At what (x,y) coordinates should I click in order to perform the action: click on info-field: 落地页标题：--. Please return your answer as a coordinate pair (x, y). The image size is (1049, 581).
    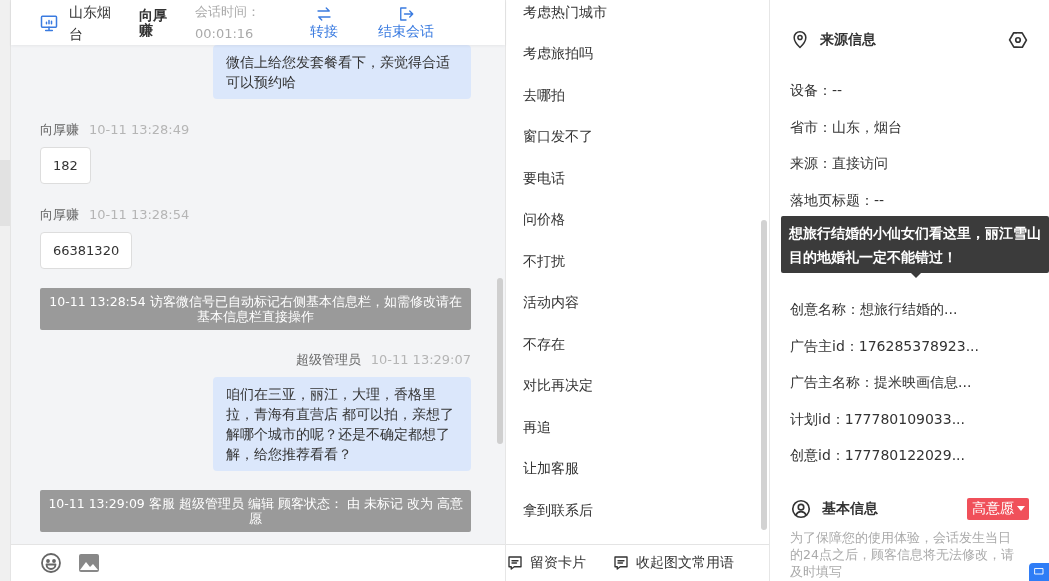
    Looking at the image, I should click on (837, 200).